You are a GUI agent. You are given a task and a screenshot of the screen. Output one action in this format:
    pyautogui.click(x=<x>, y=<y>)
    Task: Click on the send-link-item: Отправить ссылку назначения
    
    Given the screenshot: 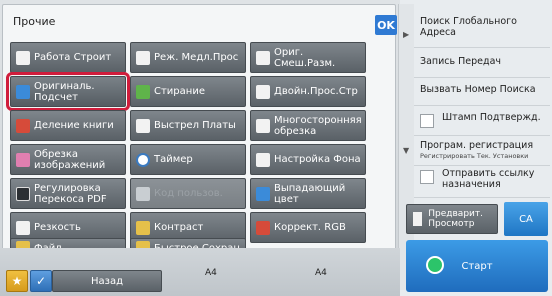 What is the action you would take?
    pyautogui.click(x=482, y=183)
    